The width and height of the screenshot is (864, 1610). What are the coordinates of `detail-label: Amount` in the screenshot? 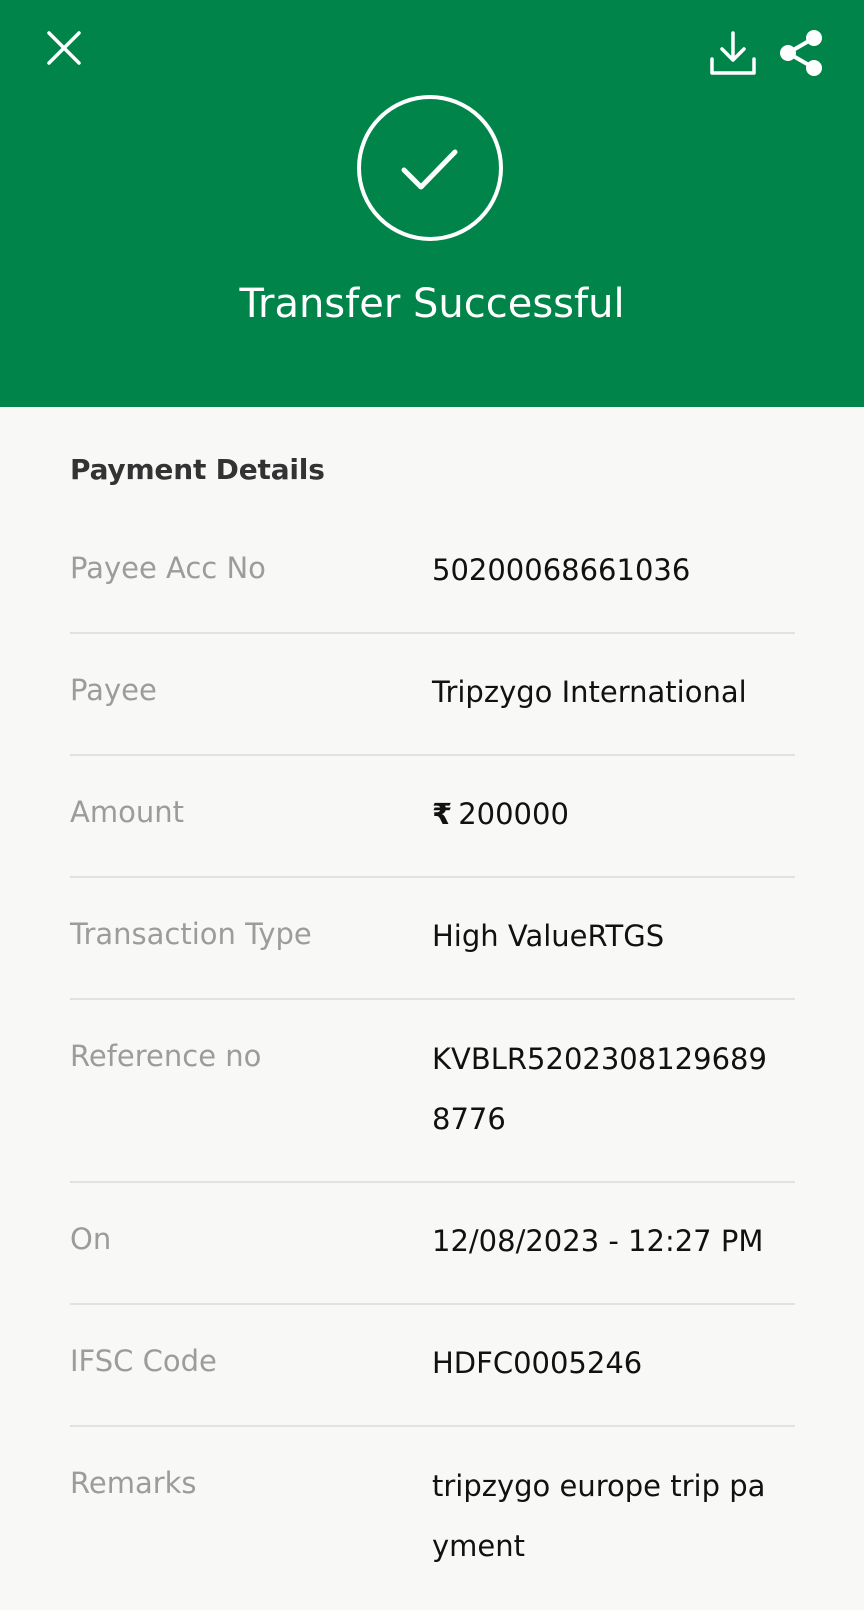 It's located at (127, 812).